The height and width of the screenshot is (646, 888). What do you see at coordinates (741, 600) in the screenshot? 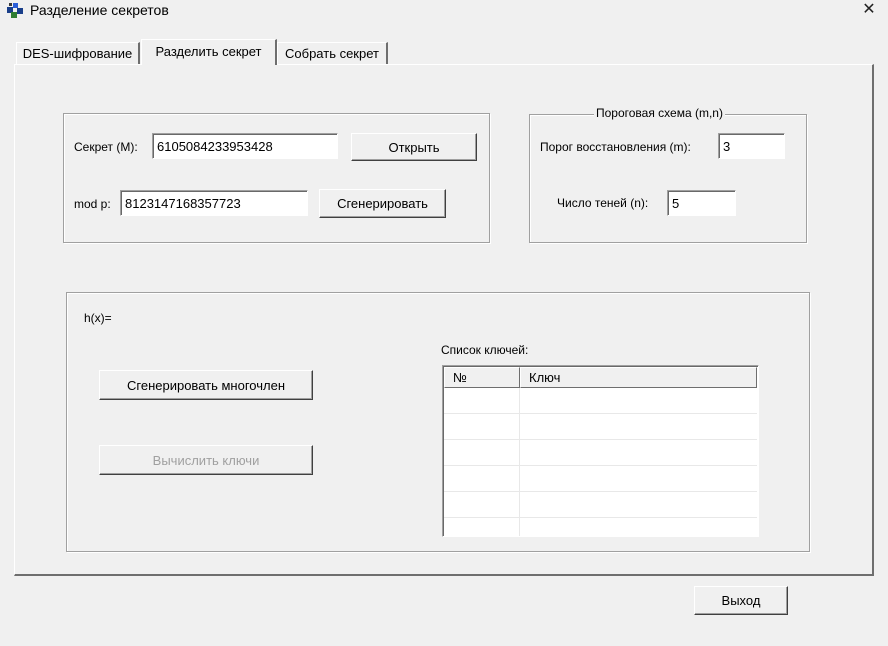
I see `exit-button: Выход` at bounding box center [741, 600].